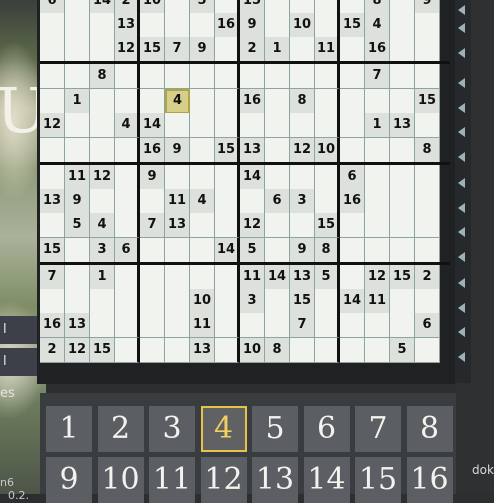  Describe the element at coordinates (377, 301) in the screenshot. I see `grid-cell: 11` at that location.